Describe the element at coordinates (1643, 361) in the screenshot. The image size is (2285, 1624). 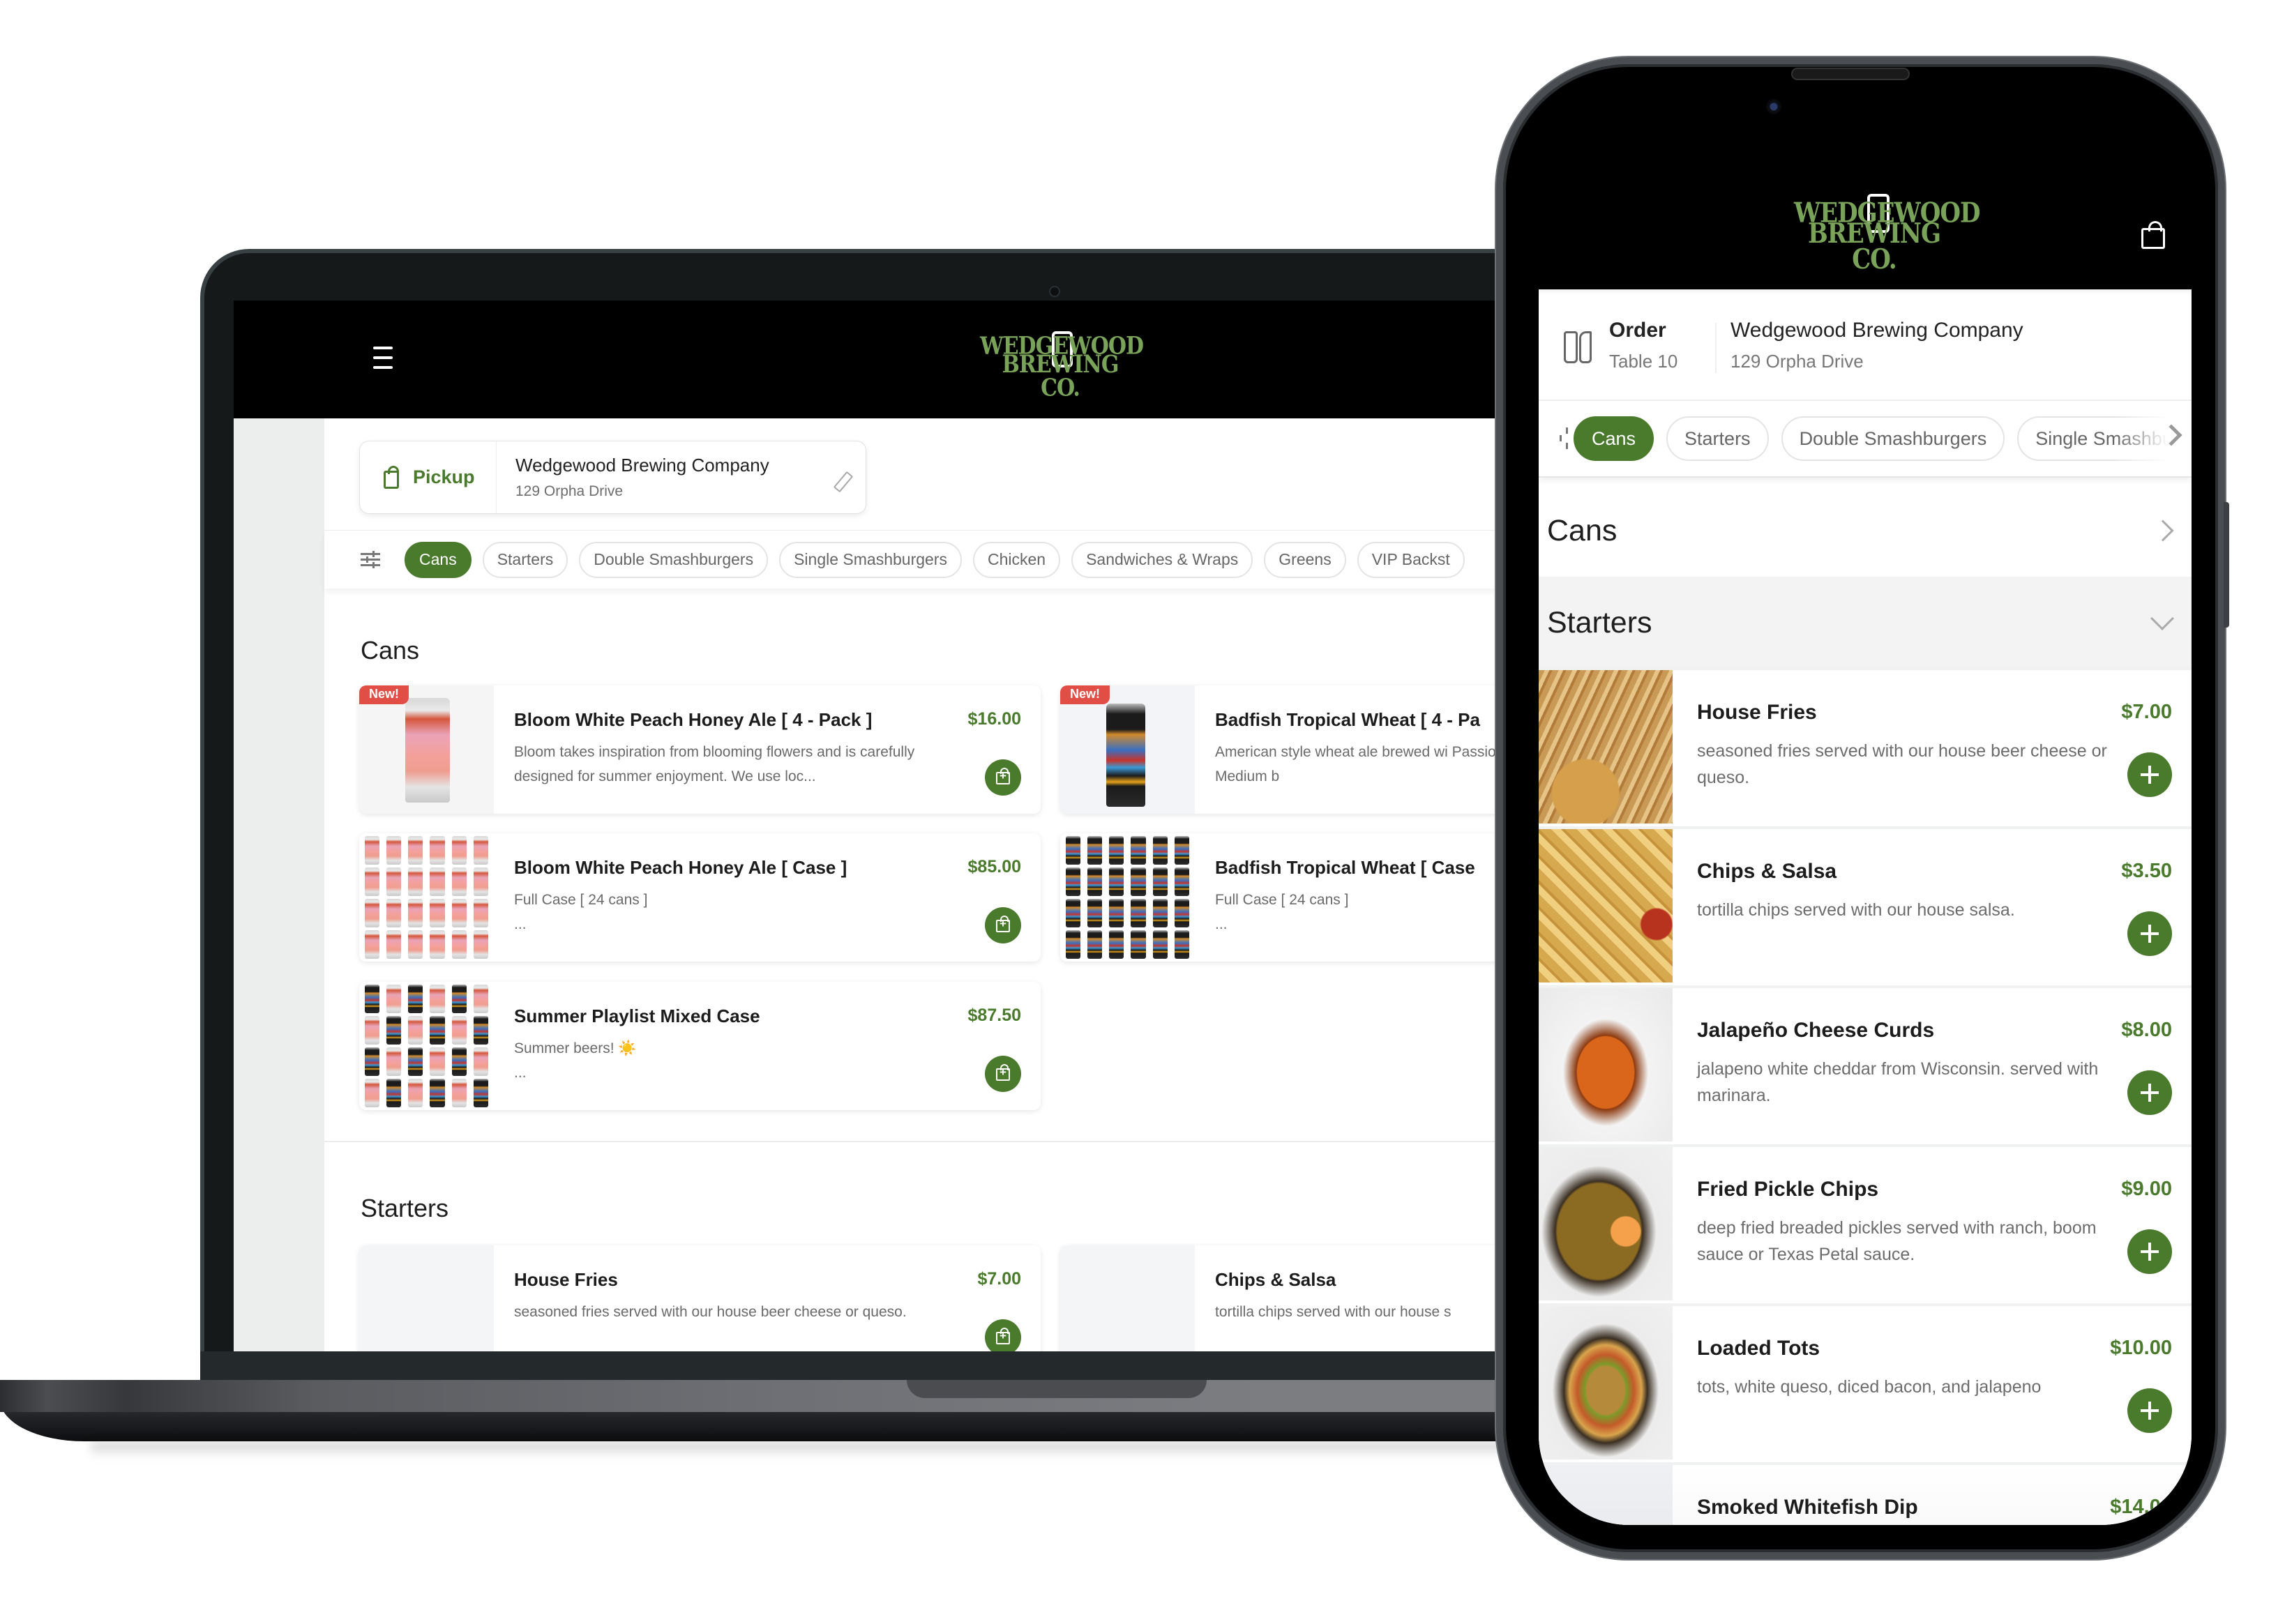
I see `table-number: Table 10` at that location.